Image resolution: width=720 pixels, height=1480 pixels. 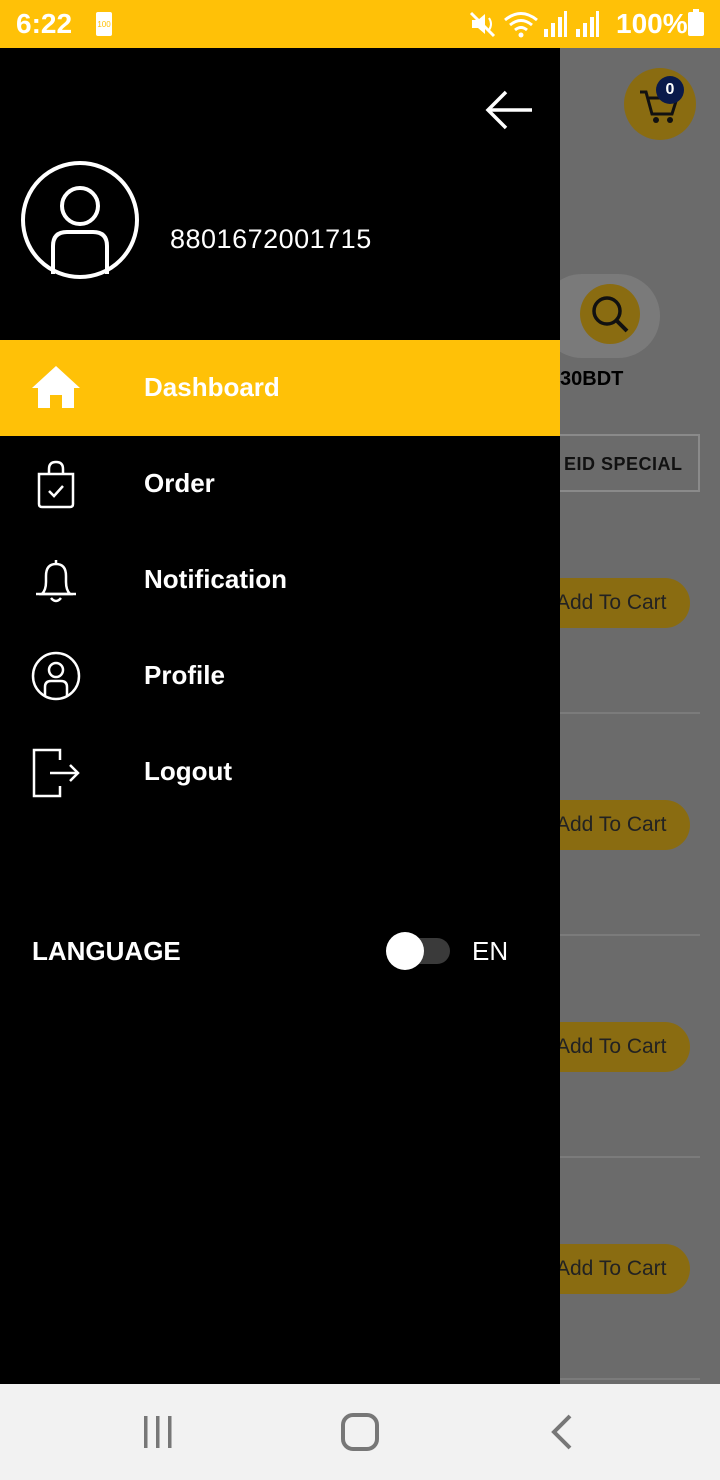 I want to click on search-icon, so click(x=610, y=314).